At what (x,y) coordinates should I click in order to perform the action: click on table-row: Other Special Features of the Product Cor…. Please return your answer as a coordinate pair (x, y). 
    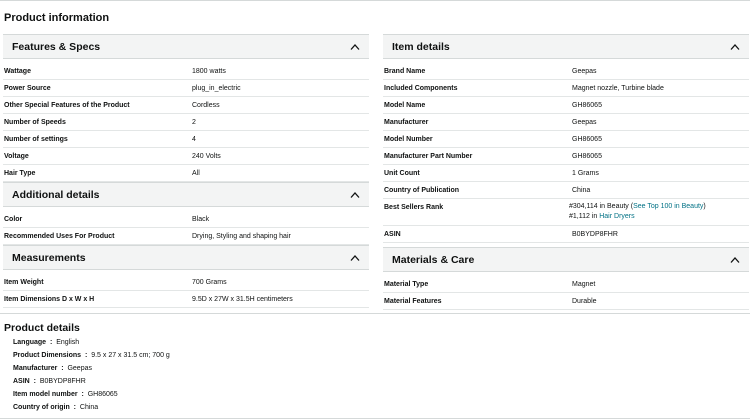
    Looking at the image, I should click on (186, 105).